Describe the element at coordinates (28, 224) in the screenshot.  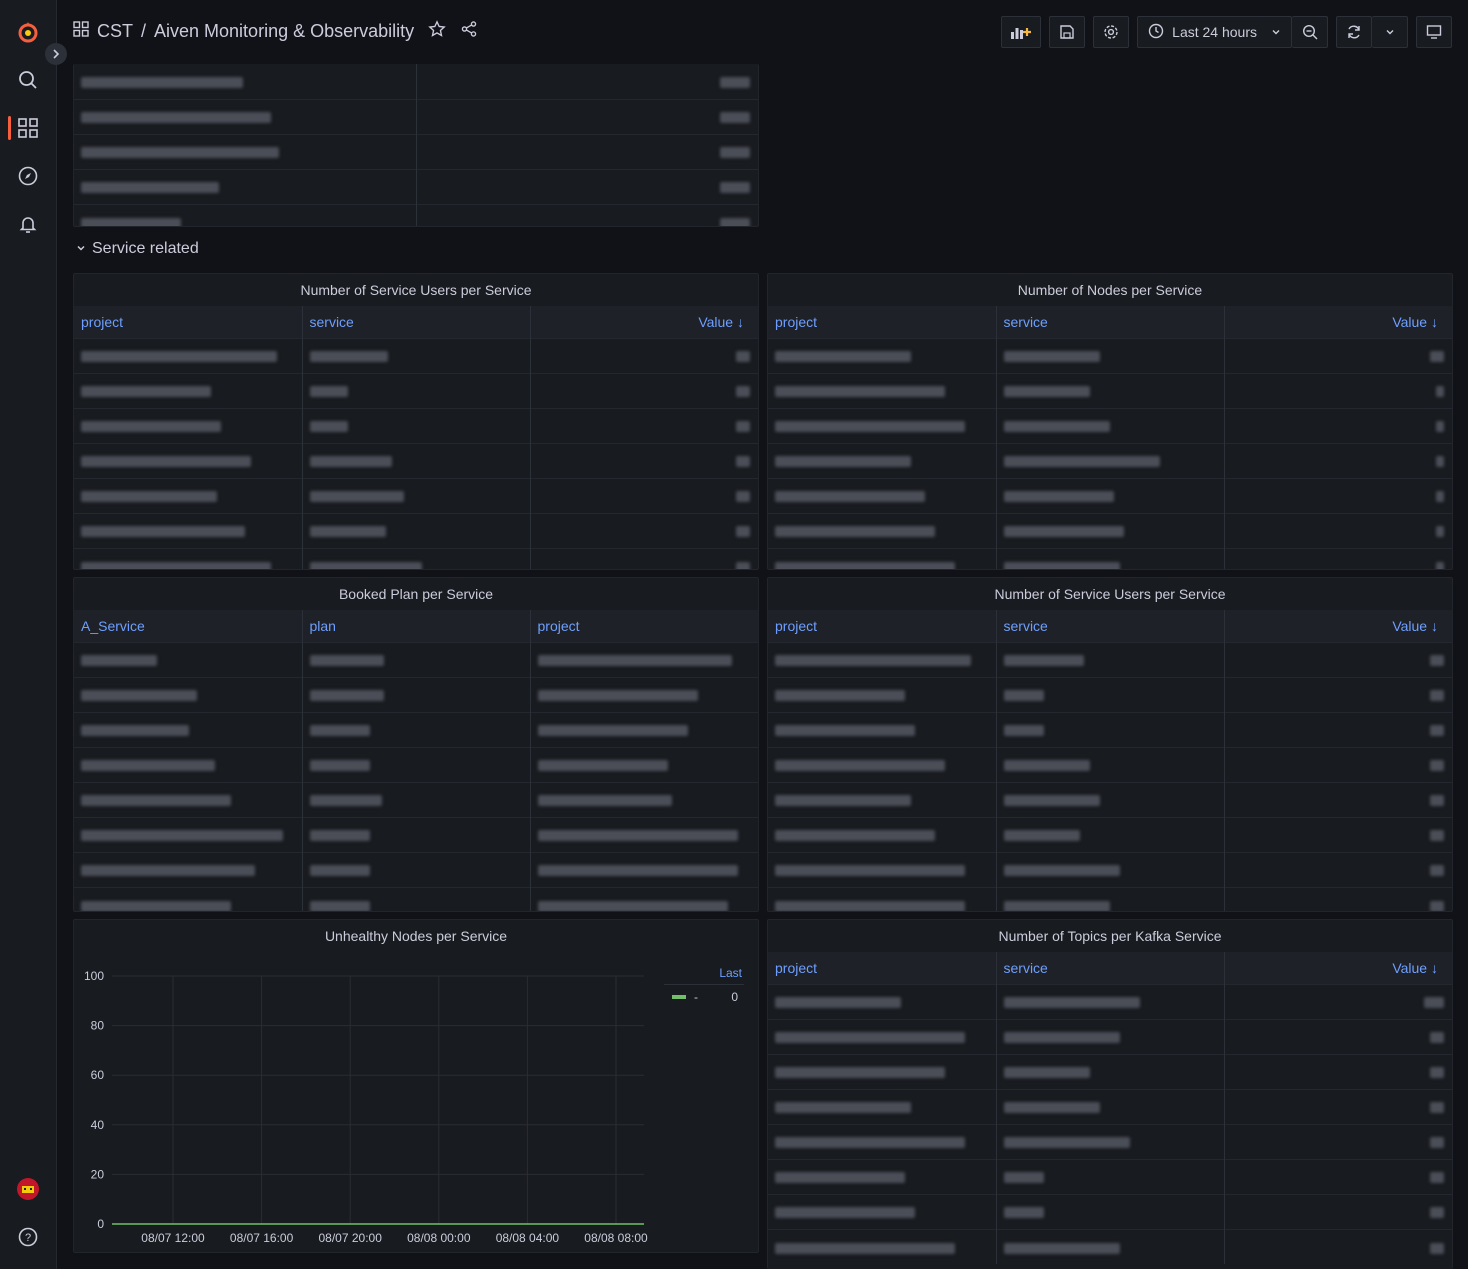
I see `alerting-bell-icon` at that location.